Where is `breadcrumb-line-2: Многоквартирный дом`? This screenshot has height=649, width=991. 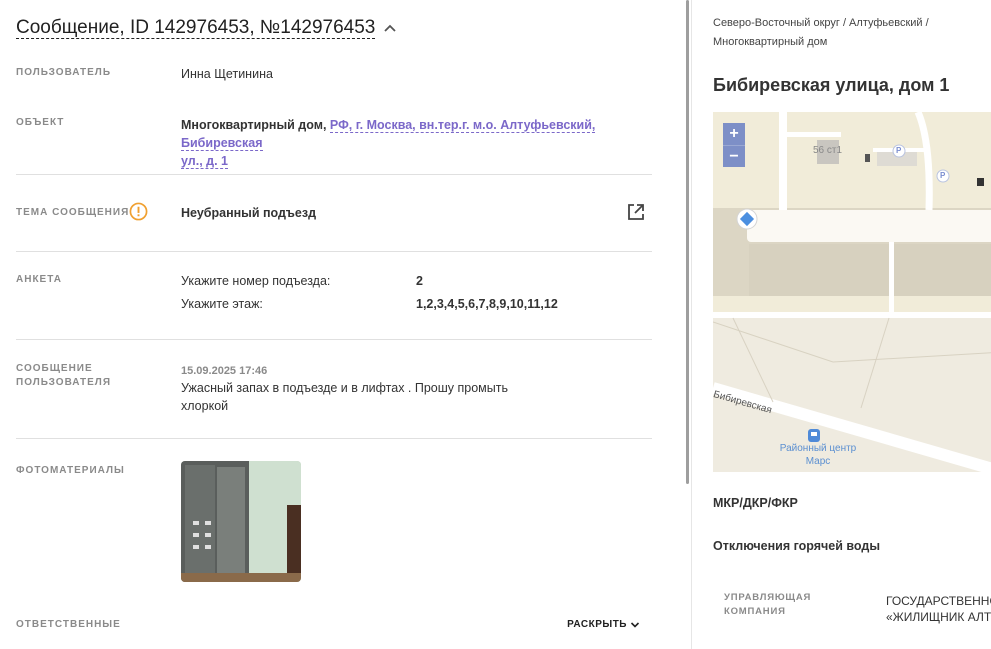
breadcrumb-line-2: Многоквартирный дом is located at coordinates (770, 42).